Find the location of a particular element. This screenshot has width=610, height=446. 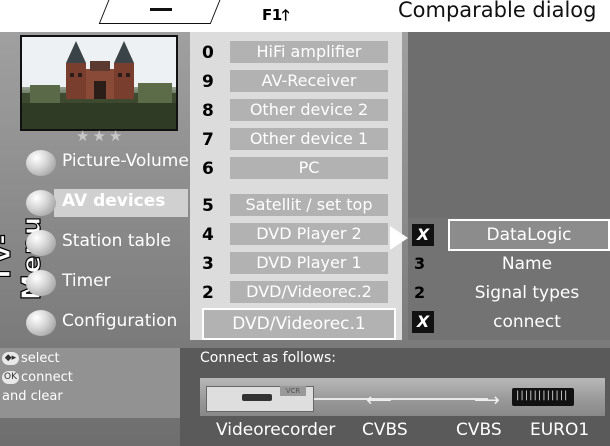

device-label: PC is located at coordinates (309, 168).